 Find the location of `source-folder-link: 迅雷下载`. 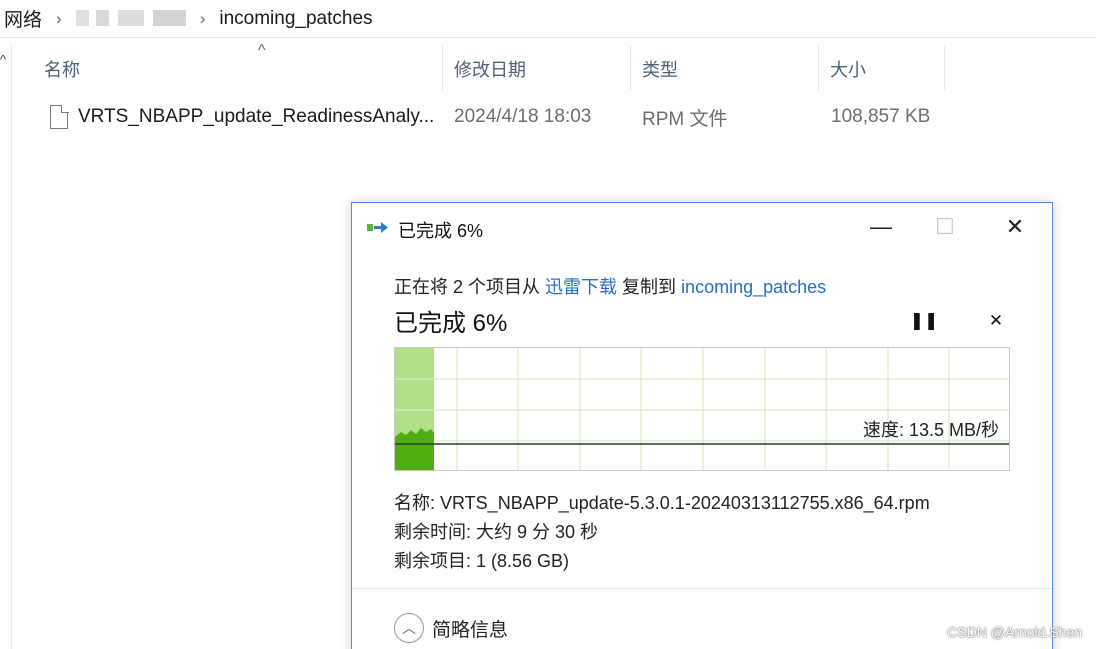

source-folder-link: 迅雷下载 is located at coordinates (581, 287).